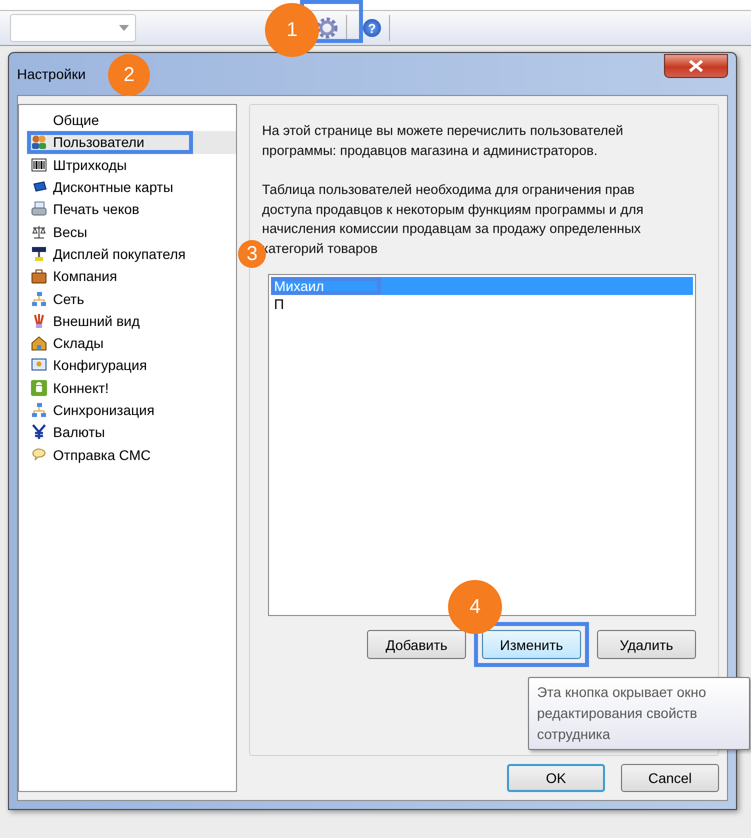 The width and height of the screenshot is (751, 838). I want to click on sidebar-item: Склады, so click(131, 343).